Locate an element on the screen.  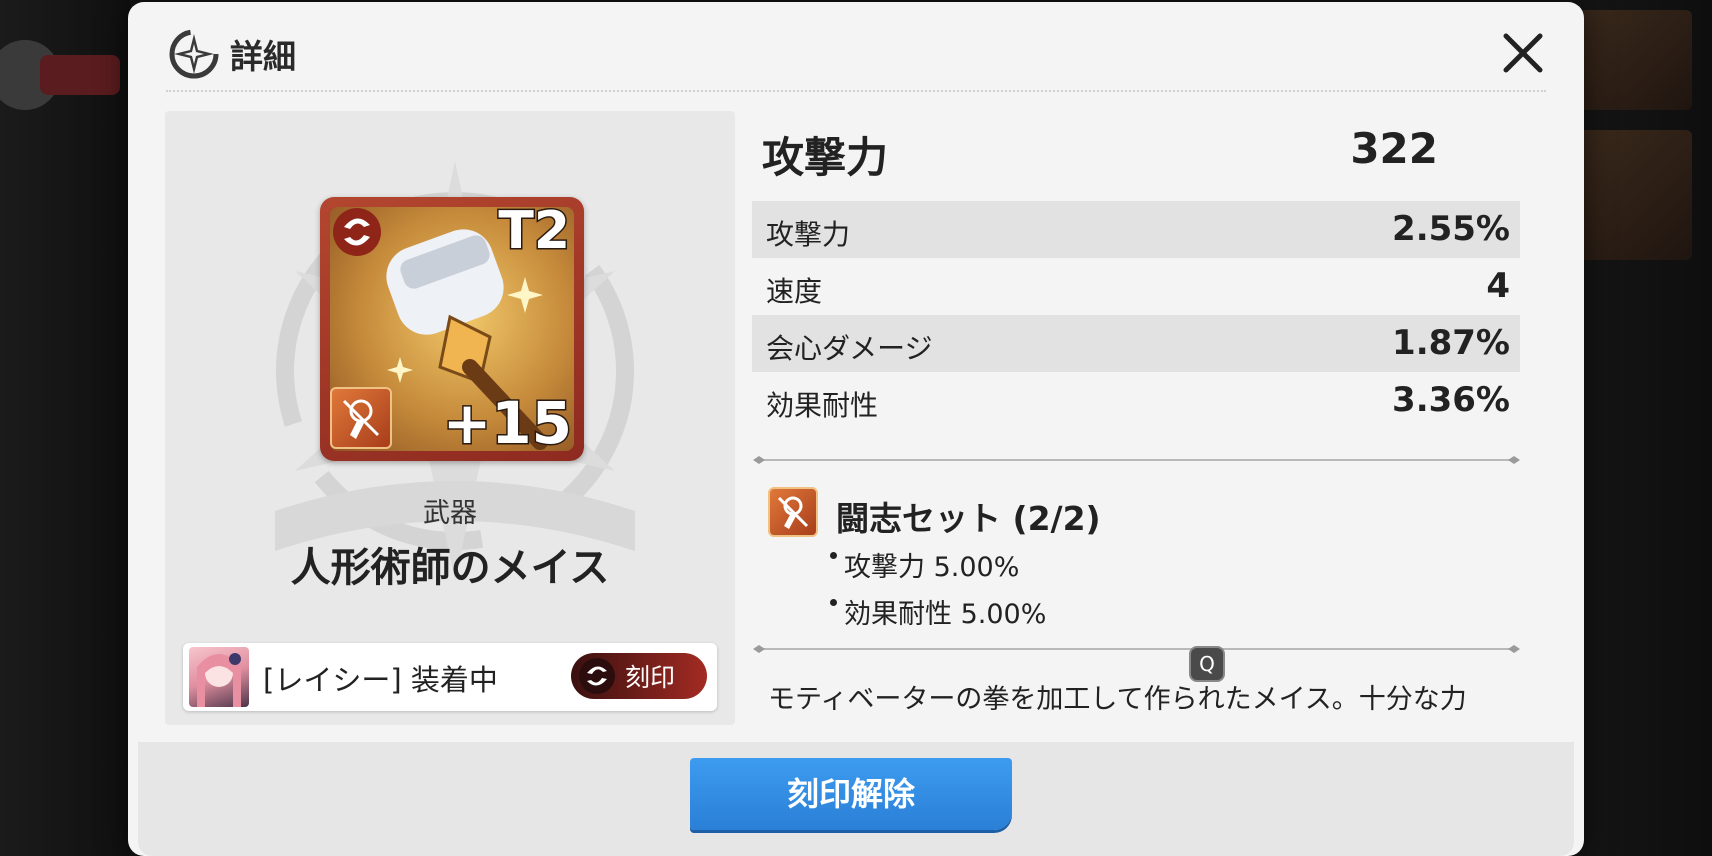
background-right is located at coordinates (1637, 428).